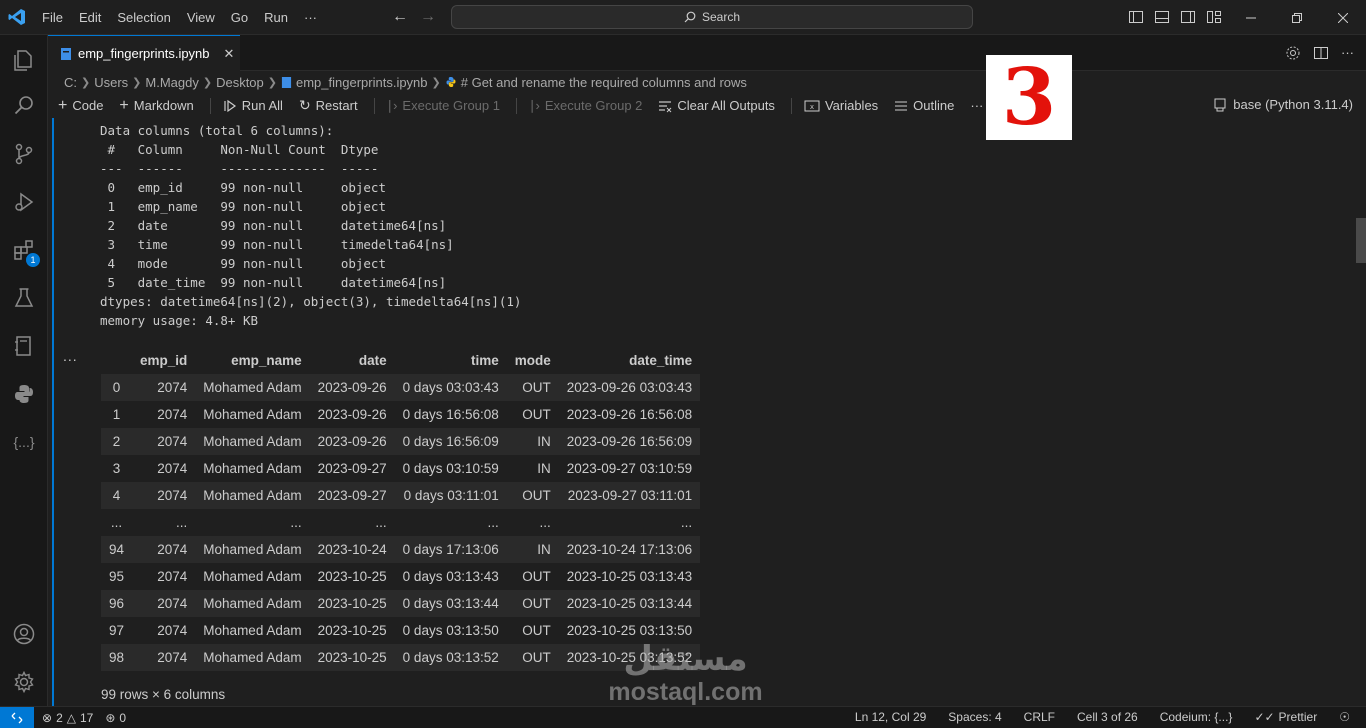  What do you see at coordinates (328, 105) in the screenshot?
I see `restart-button: ↻ Restart` at bounding box center [328, 105].